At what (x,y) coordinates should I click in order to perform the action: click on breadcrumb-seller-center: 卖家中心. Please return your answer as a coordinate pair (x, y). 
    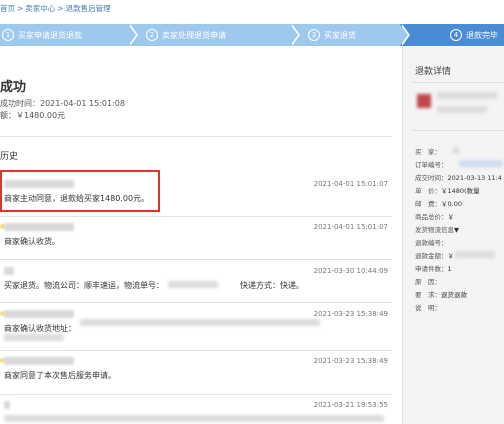
    Looking at the image, I should click on (40, 8).